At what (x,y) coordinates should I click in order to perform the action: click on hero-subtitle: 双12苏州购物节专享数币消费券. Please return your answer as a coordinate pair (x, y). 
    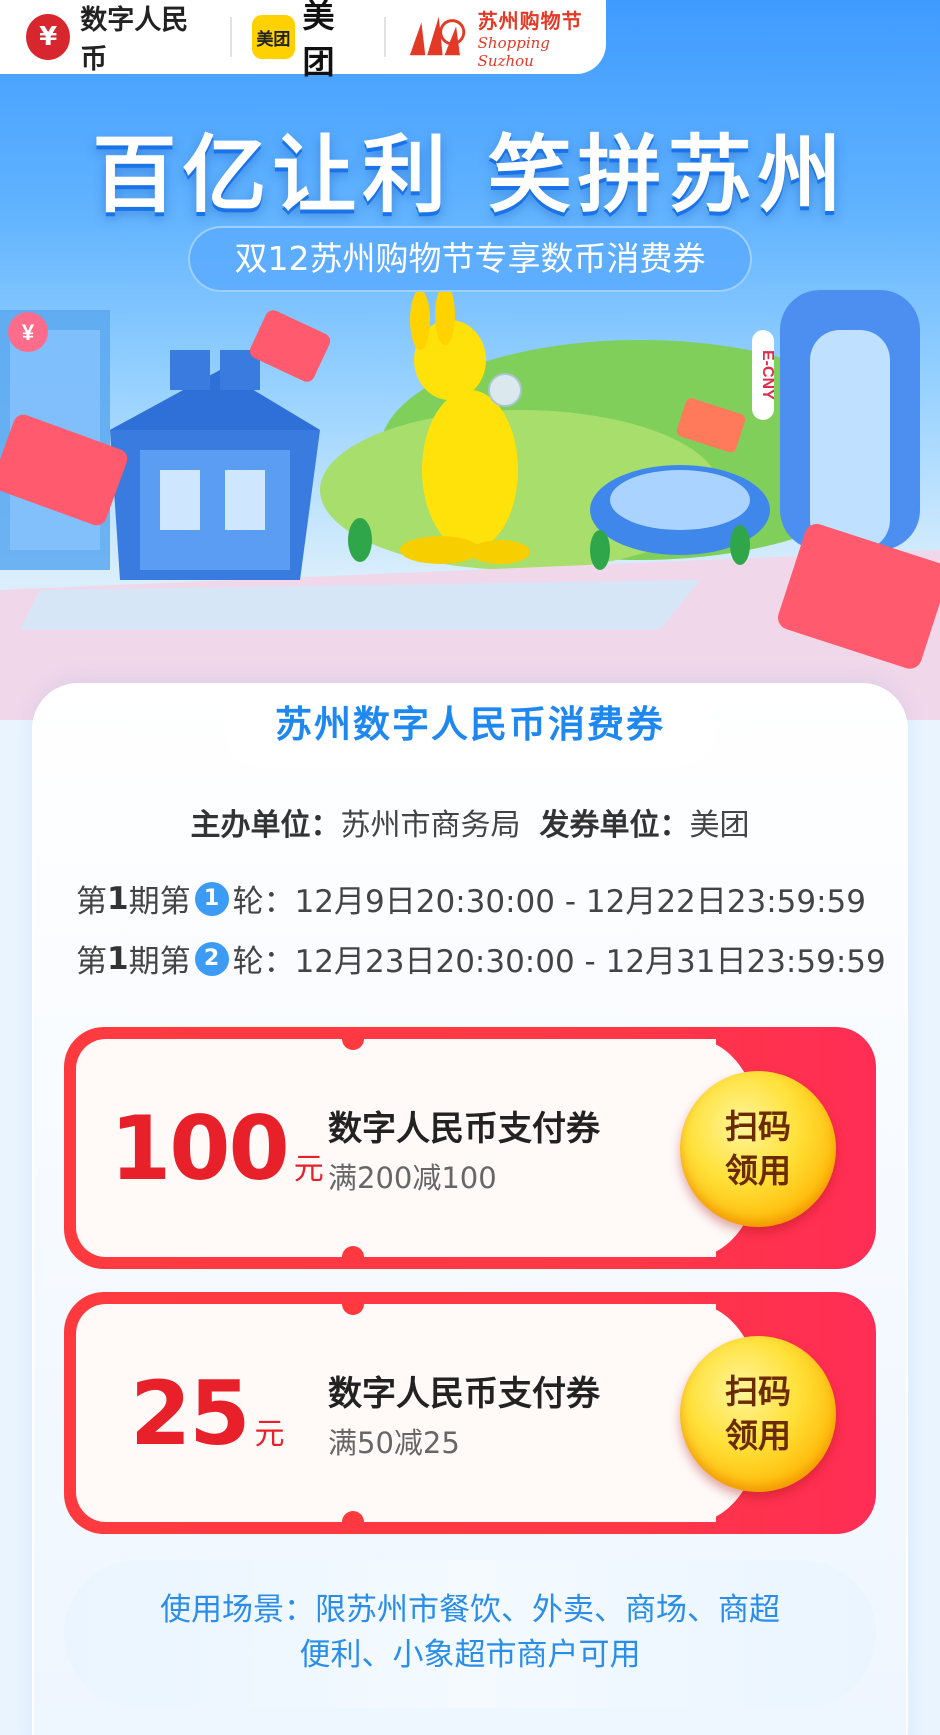
    Looking at the image, I should click on (470, 259).